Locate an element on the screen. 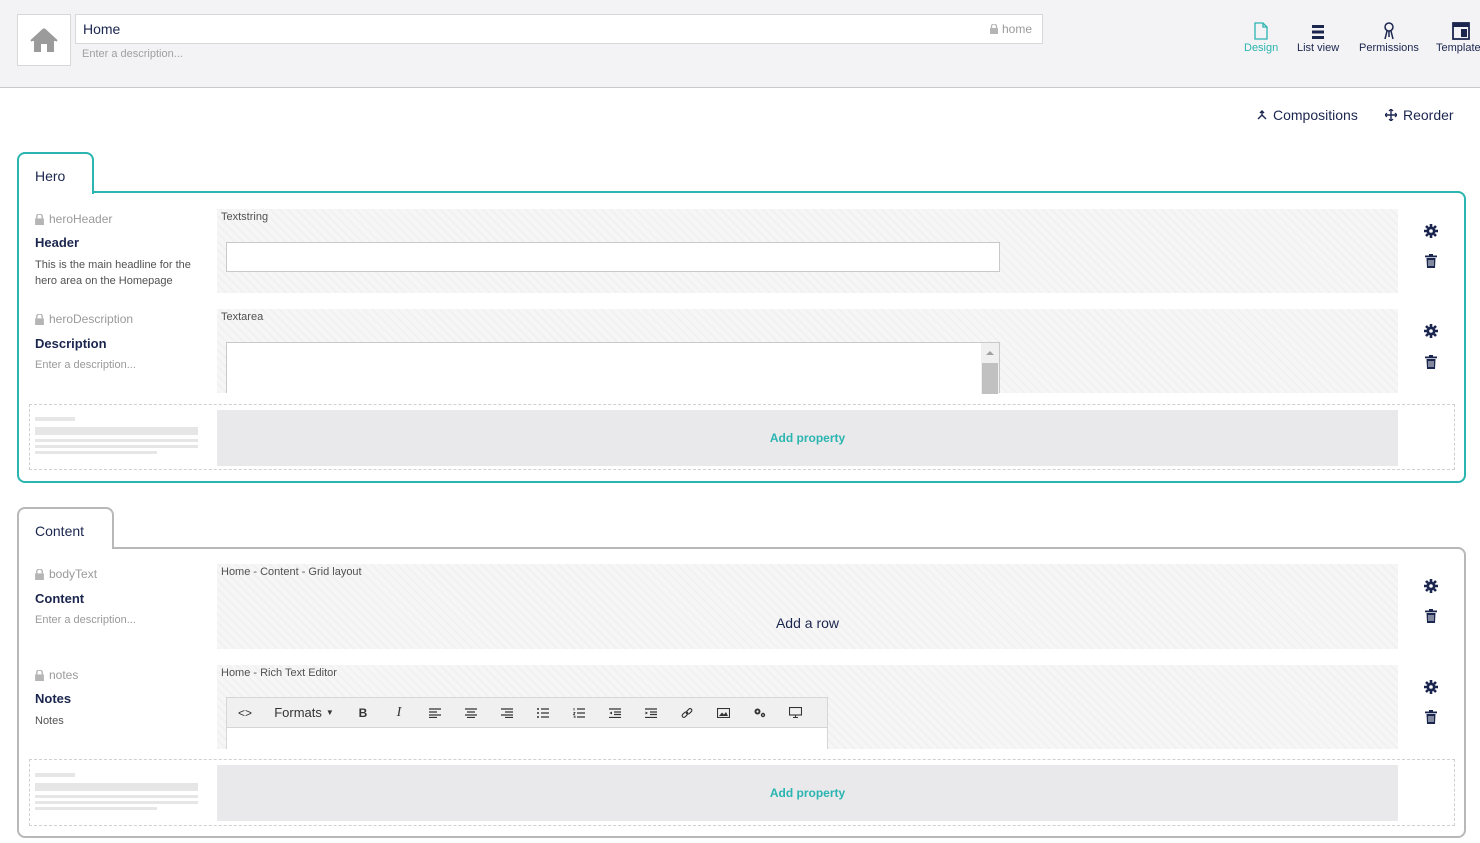 The width and height of the screenshot is (1480, 843). property-alias: notes is located at coordinates (56, 675).